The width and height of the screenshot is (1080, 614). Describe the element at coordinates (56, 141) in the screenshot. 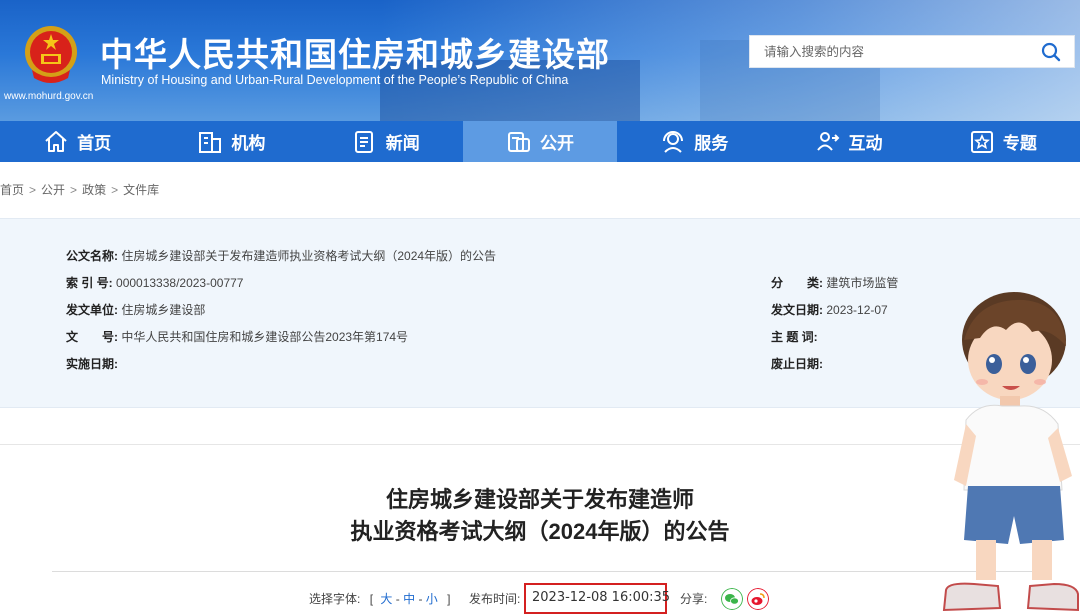

I see `home-icon` at that location.